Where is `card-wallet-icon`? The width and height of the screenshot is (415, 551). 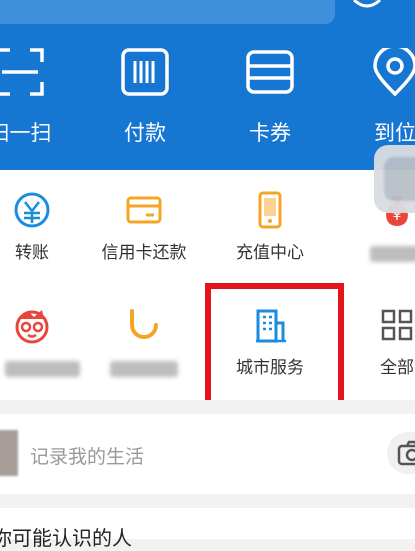 card-wallet-icon is located at coordinates (270, 72).